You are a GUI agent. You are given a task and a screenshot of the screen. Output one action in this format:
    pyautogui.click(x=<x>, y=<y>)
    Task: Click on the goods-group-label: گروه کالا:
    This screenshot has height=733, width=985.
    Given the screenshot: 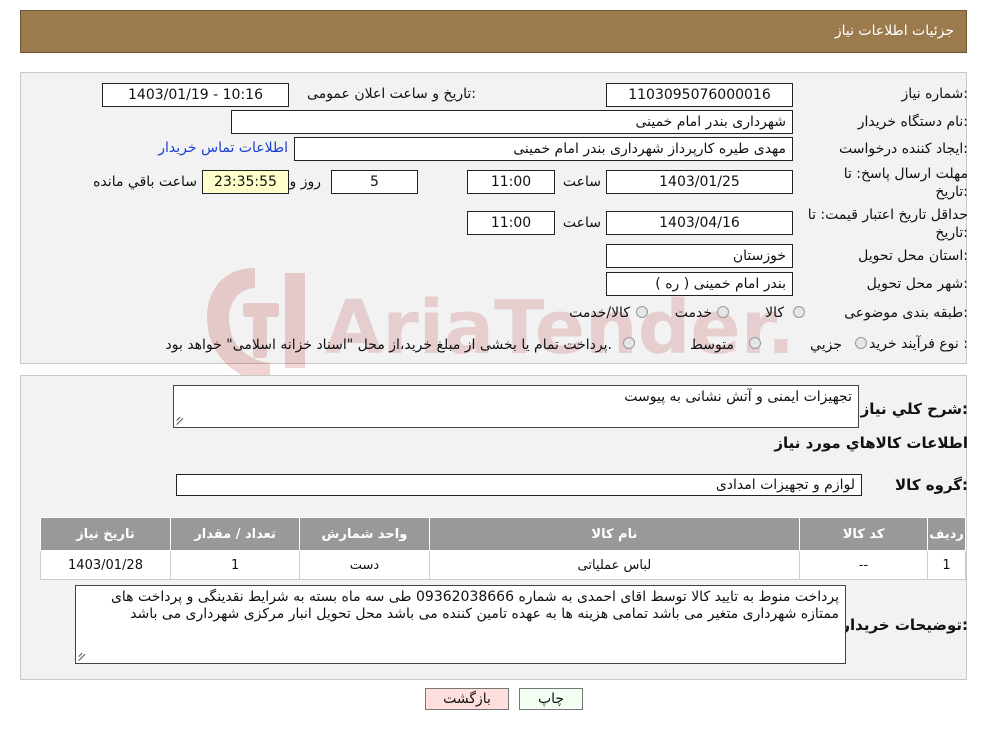 What is the action you would take?
    pyautogui.click(x=931, y=485)
    